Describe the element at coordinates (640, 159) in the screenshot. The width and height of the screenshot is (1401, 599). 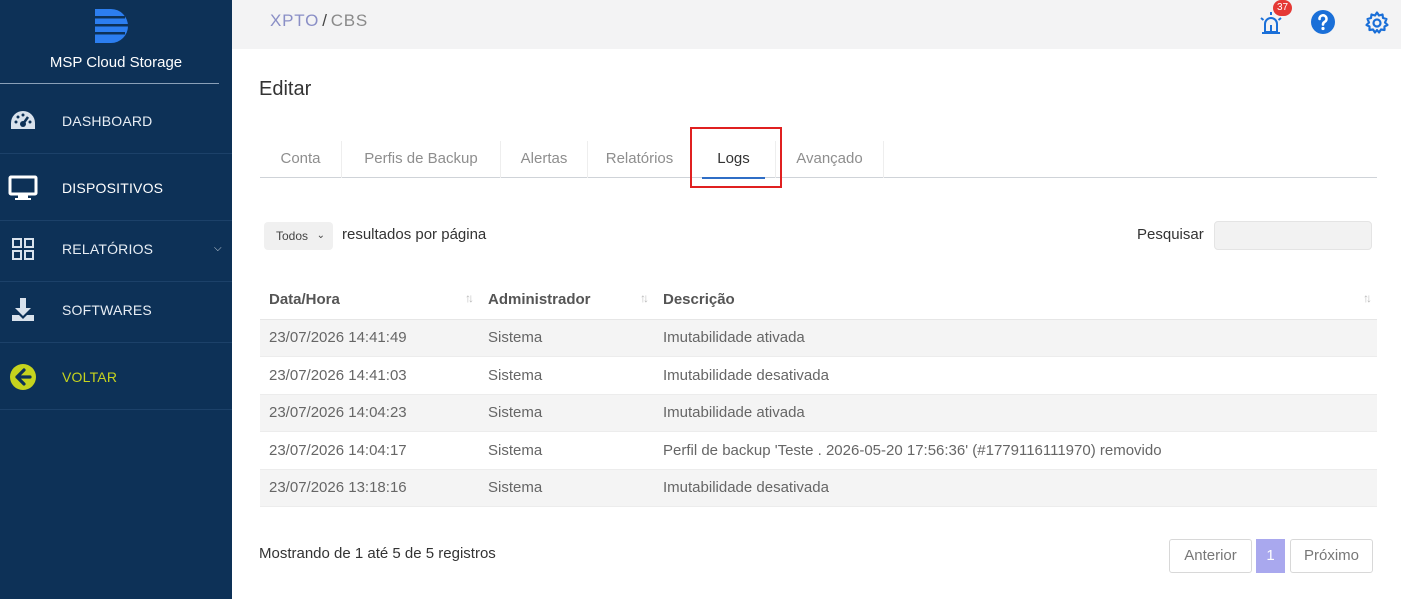
I see `tab-relatorios: Relatórios` at that location.